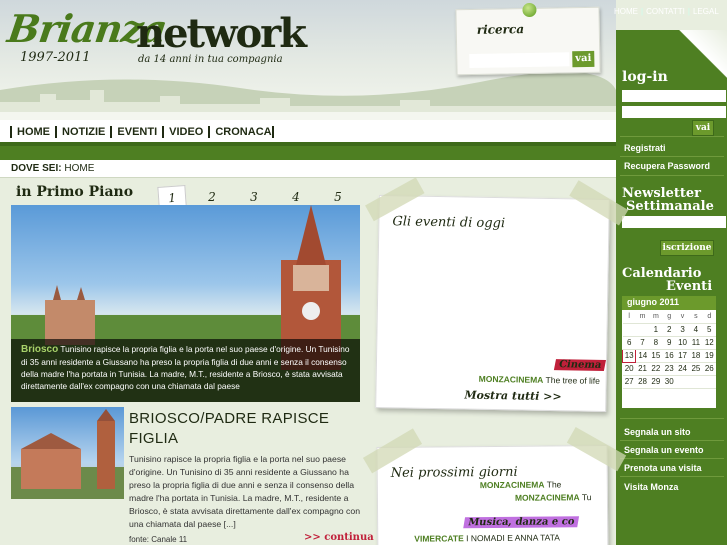 The image size is (727, 545). I want to click on calendar-day: 29, so click(656, 382).